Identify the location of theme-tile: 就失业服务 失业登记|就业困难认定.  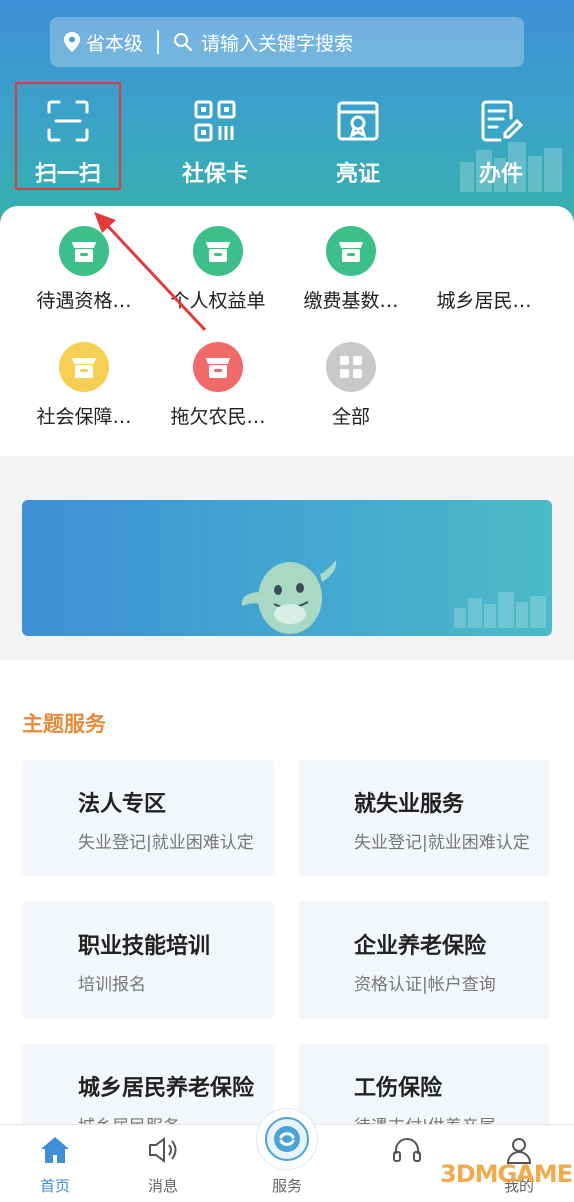
(424, 818).